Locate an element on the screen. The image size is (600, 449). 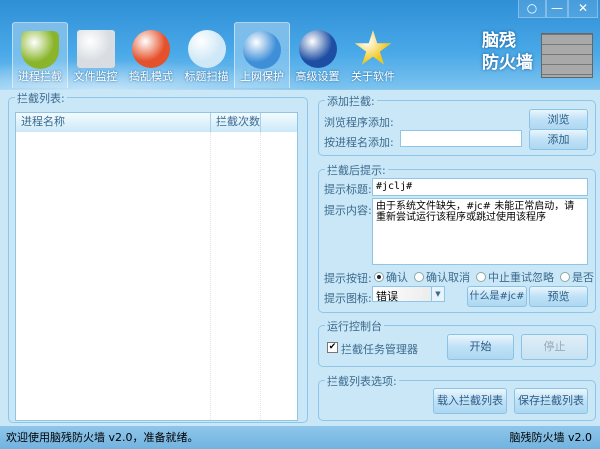
tab-label: 标题扫描 is located at coordinates (206, 76).